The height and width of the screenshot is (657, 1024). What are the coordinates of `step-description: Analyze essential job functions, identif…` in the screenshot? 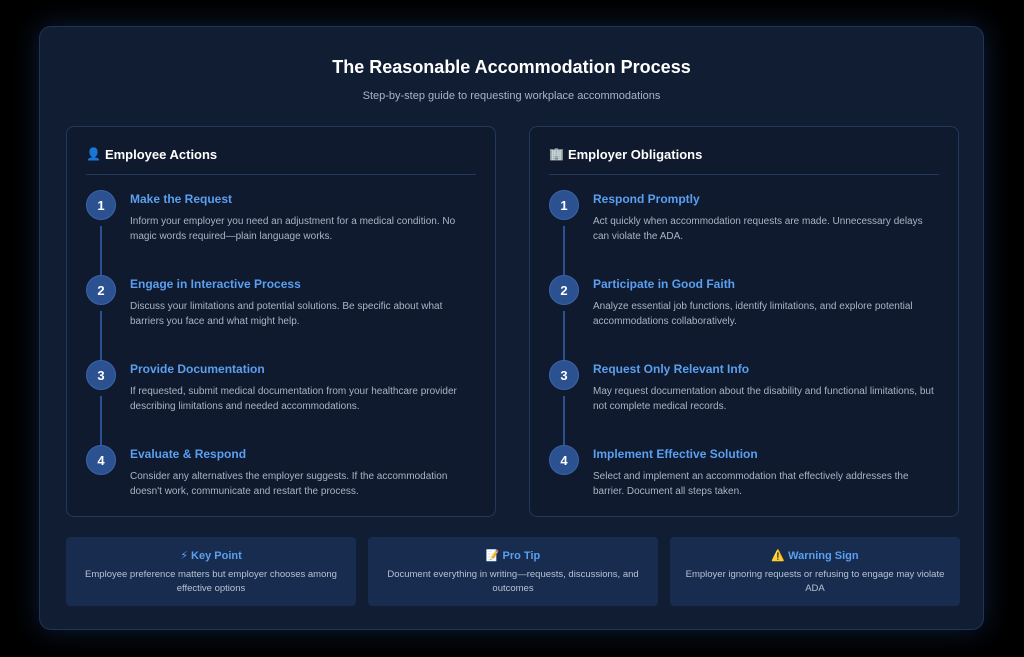 It's located at (753, 314).